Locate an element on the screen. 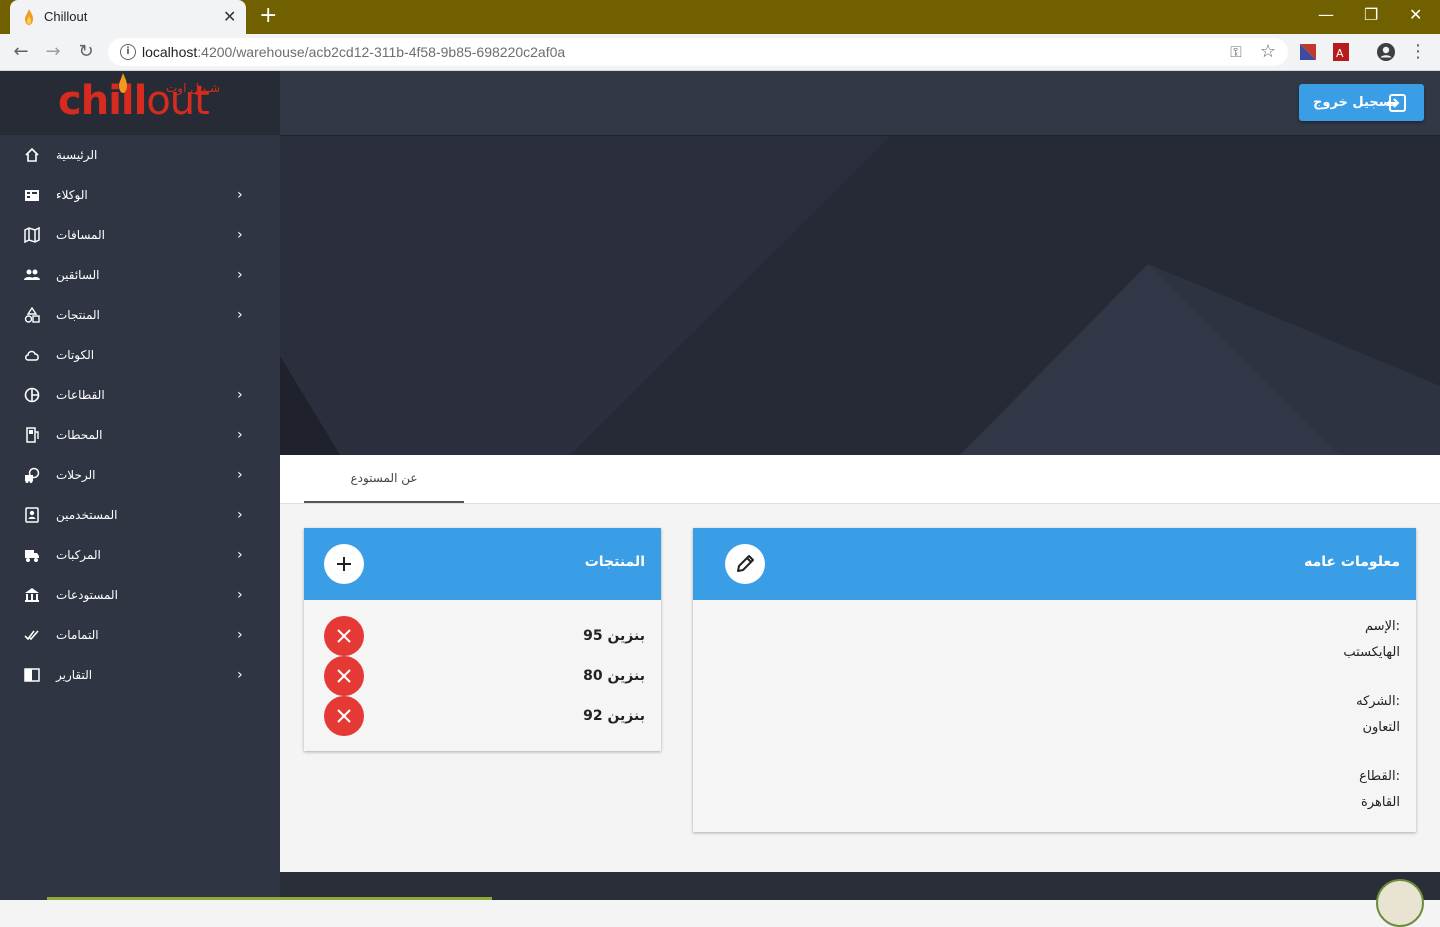  station-icon is located at coordinates (32, 435).